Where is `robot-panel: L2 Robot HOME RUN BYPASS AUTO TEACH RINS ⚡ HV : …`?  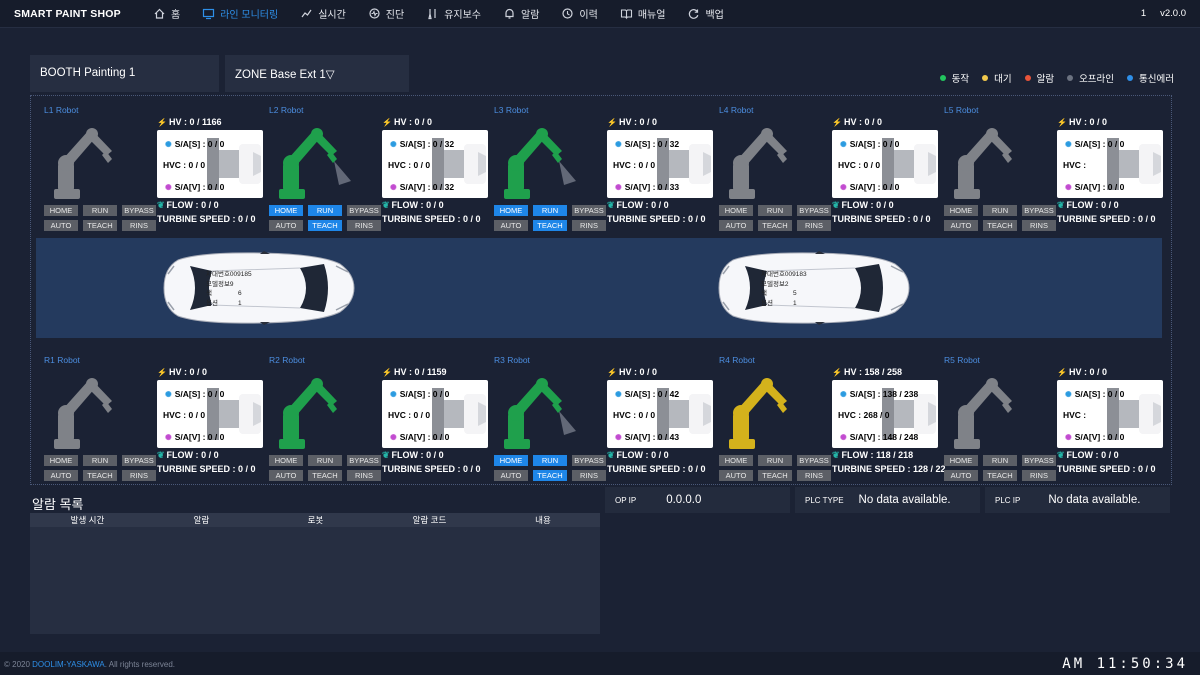 robot-panel: L2 Robot HOME RUN BYPASS AUTO TEACH RINS ⚡ HV : … is located at coordinates (374, 168).